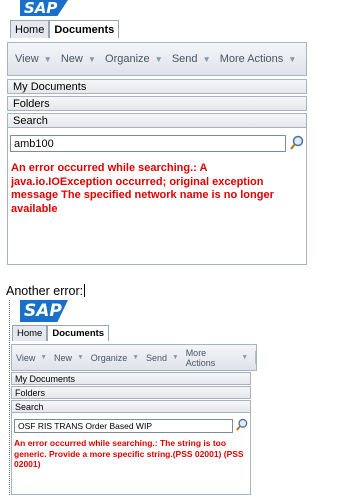 This screenshot has width=353, height=495. What do you see at coordinates (255, 357) in the screenshot?
I see `toolbar-separator` at bounding box center [255, 357].